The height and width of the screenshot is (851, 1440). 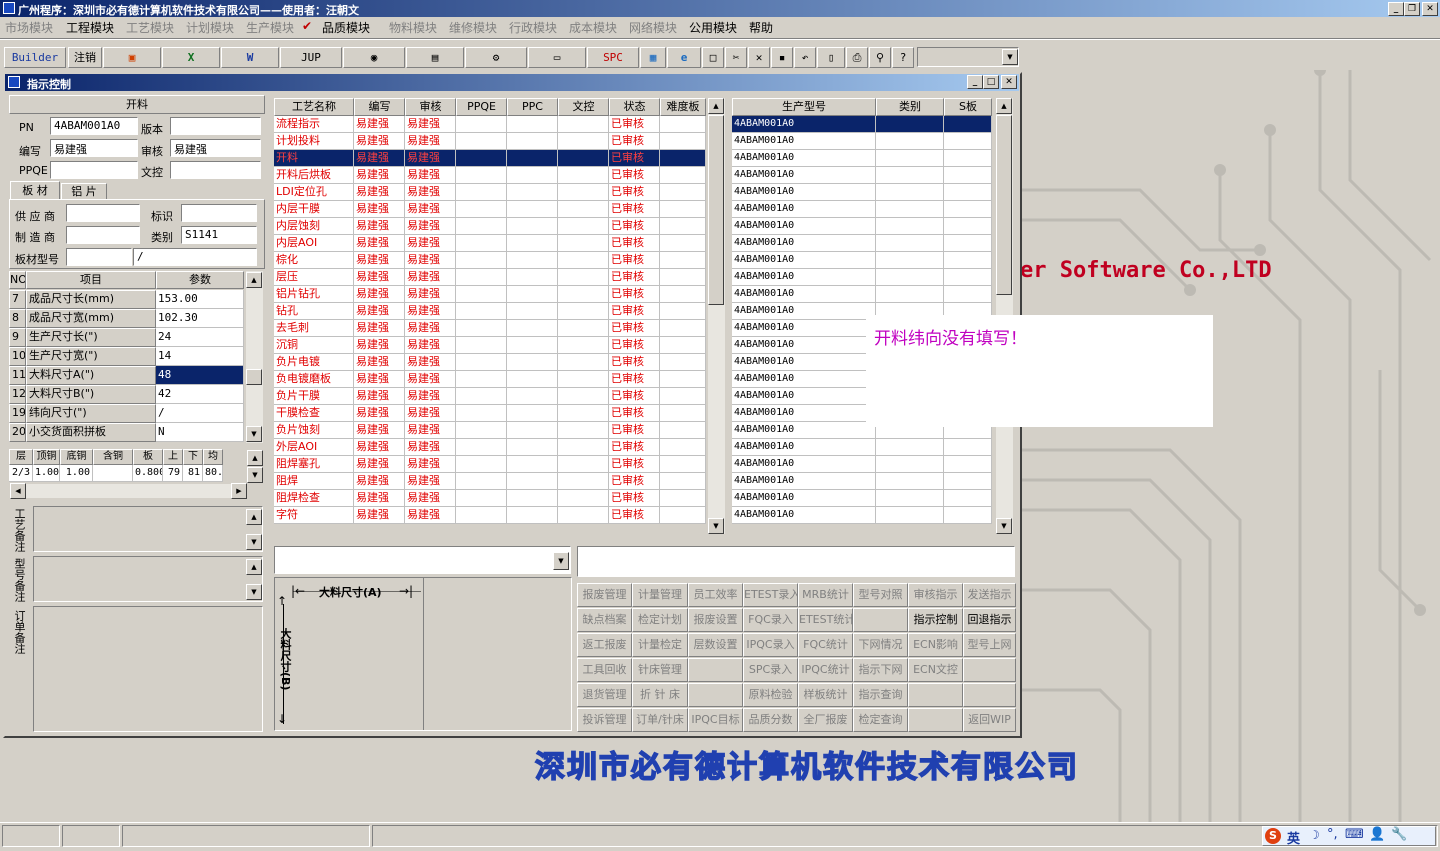 I want to click on process-cell: 内层干膜, so click(x=314, y=209).